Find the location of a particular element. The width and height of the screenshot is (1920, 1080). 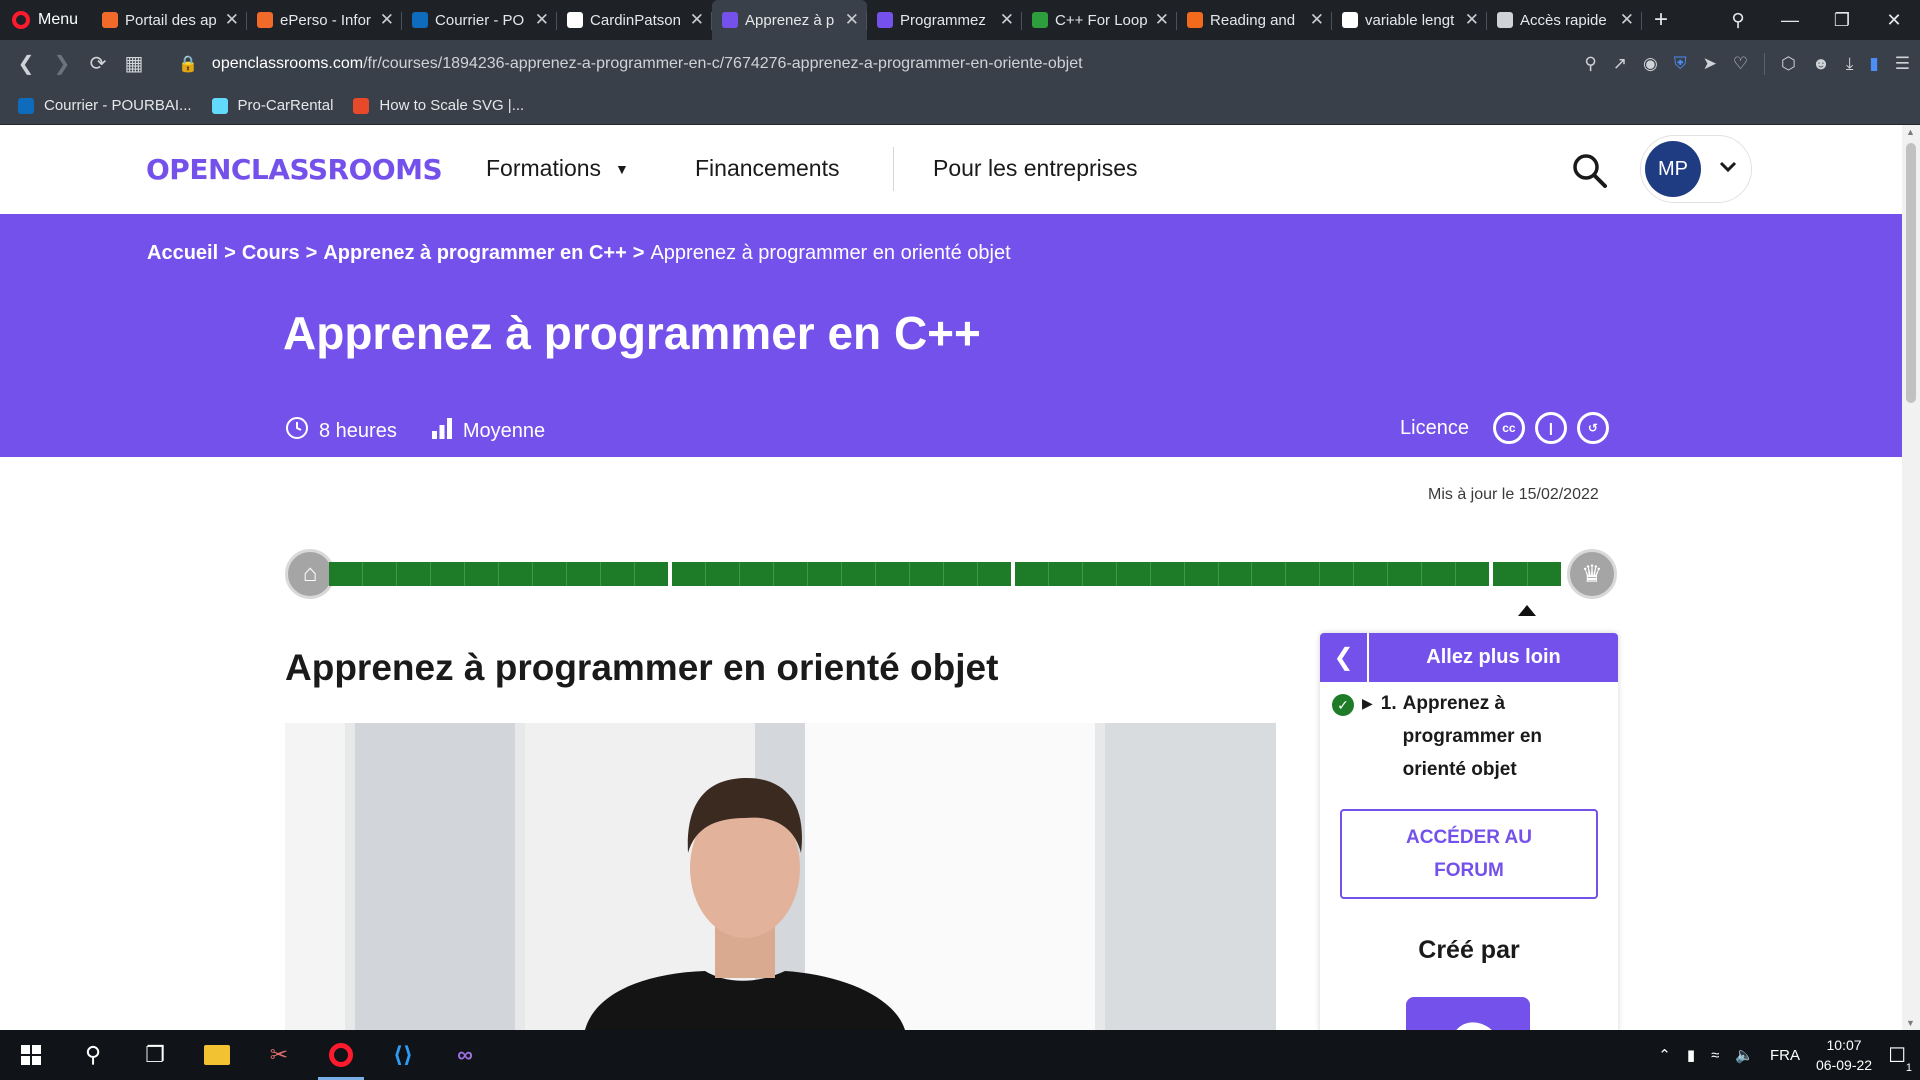

creator-logo is located at coordinates (1468, 1013).